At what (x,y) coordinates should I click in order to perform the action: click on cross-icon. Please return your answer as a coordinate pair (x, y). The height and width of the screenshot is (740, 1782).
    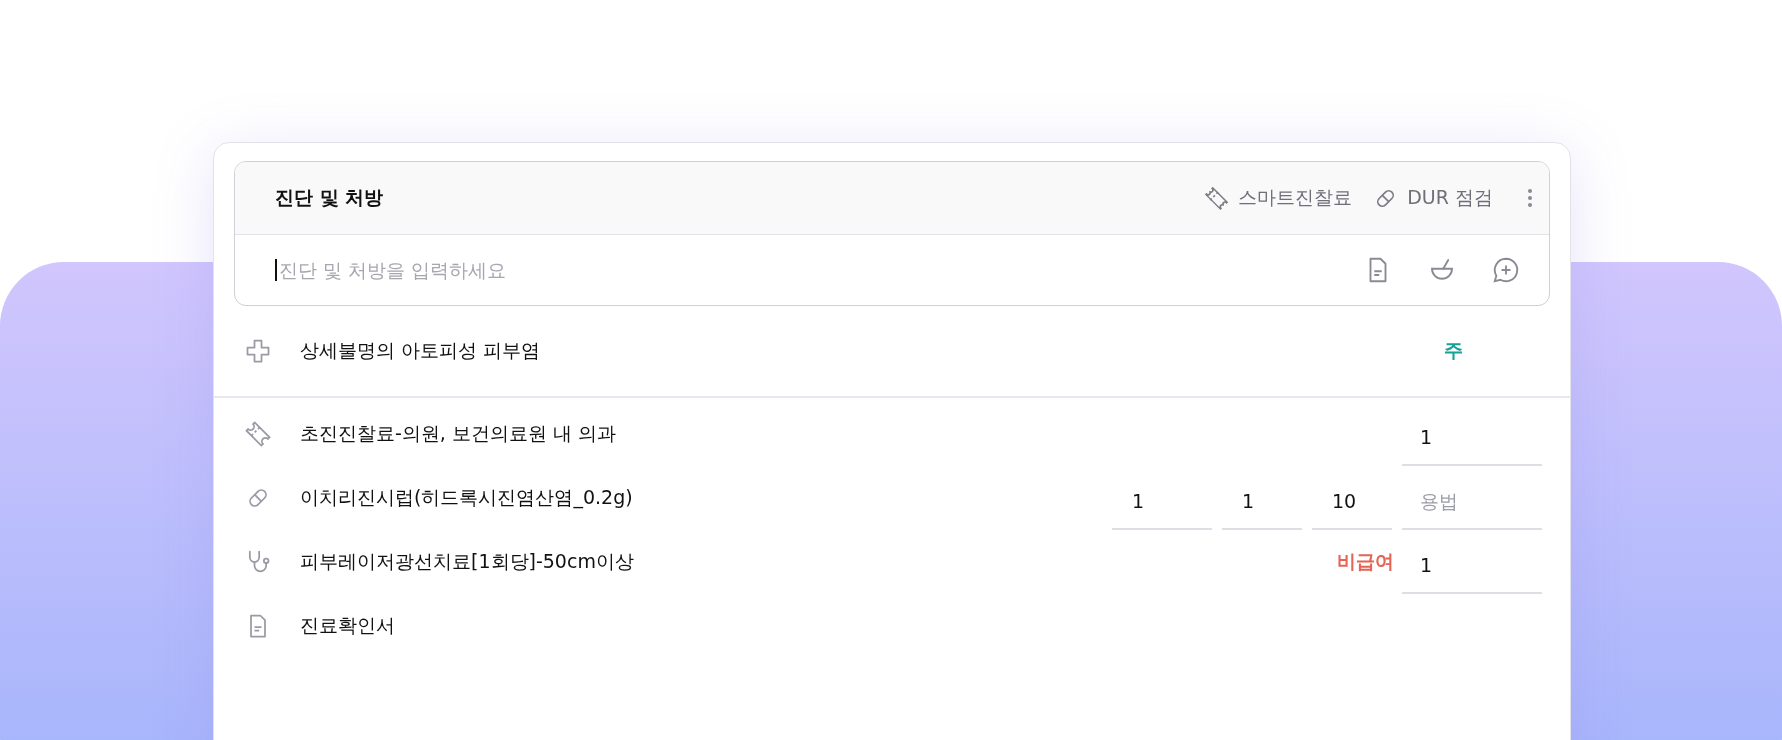
    Looking at the image, I should click on (258, 351).